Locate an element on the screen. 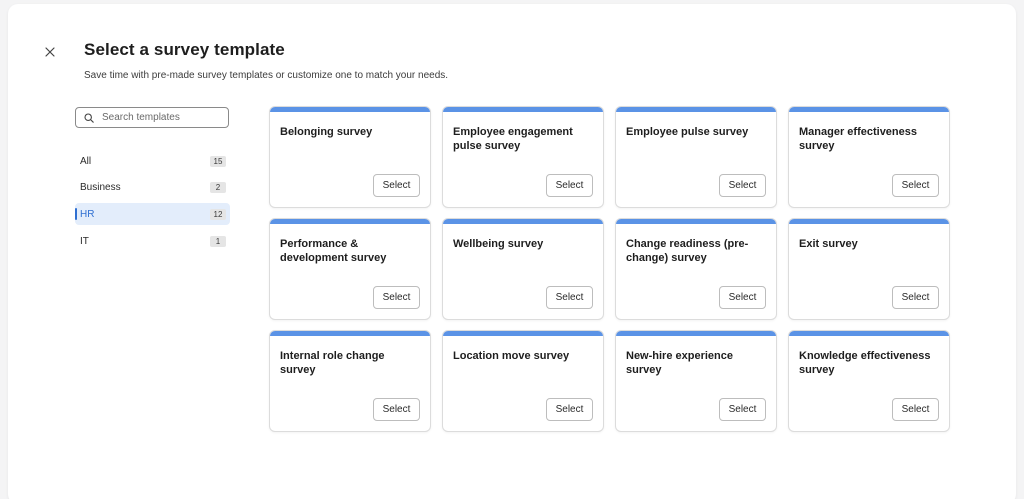 The width and height of the screenshot is (1024, 499). category-count-badge: 12 is located at coordinates (218, 214).